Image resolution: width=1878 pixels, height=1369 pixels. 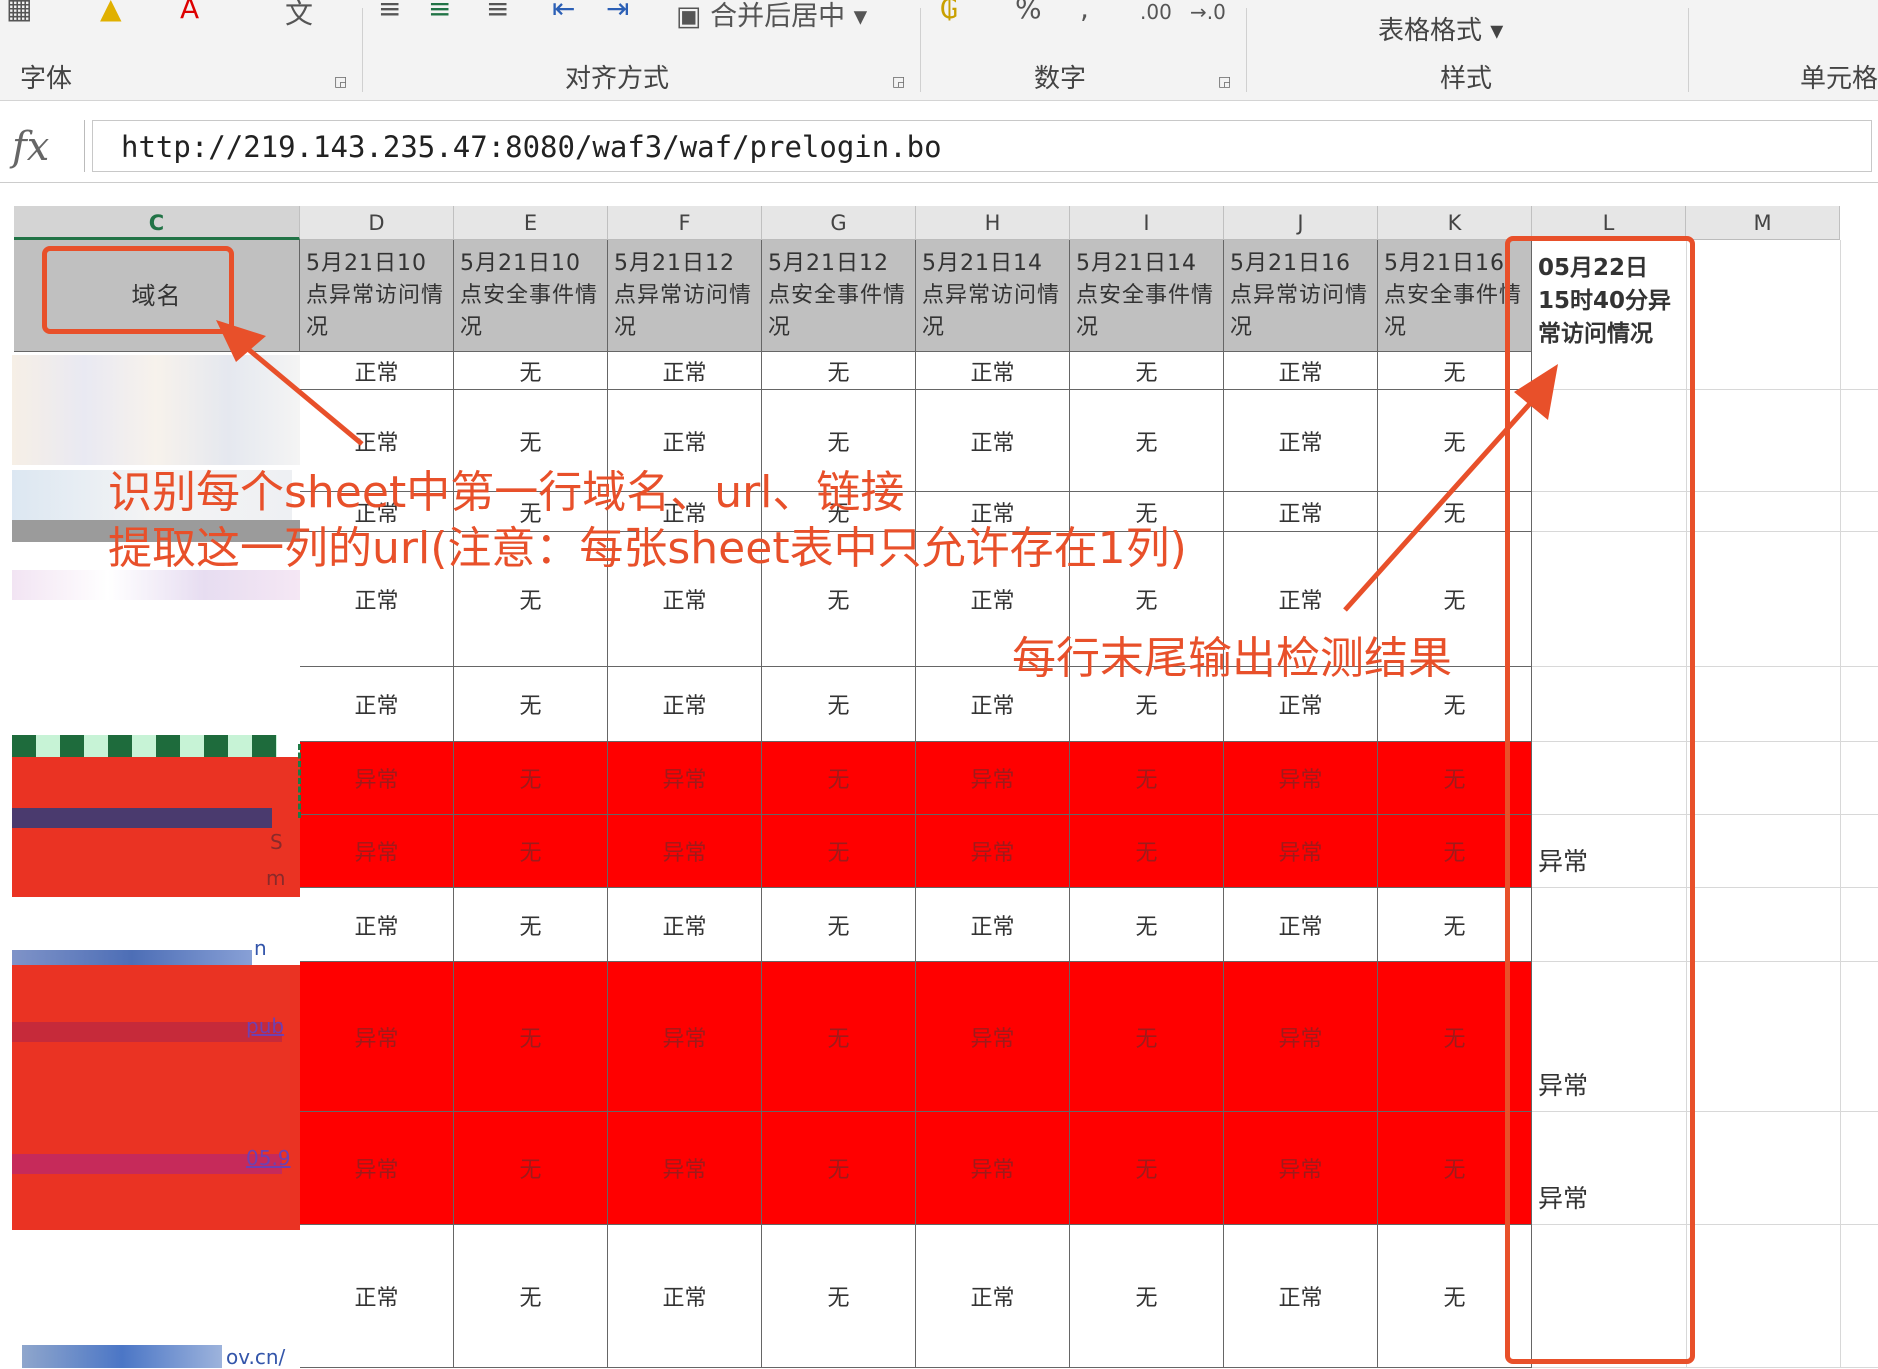 What do you see at coordinates (302, 394) in the screenshot?
I see `arrow-line-to-domain` at bounding box center [302, 394].